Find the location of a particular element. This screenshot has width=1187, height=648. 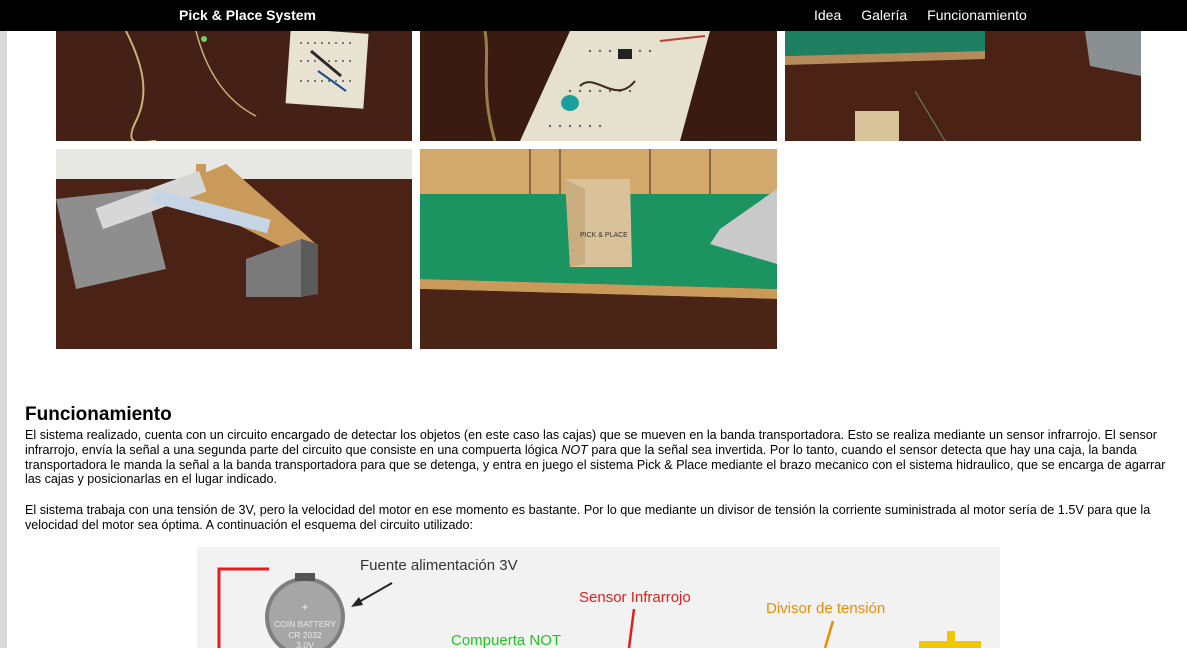

divider-pointer is located at coordinates (829, 634).